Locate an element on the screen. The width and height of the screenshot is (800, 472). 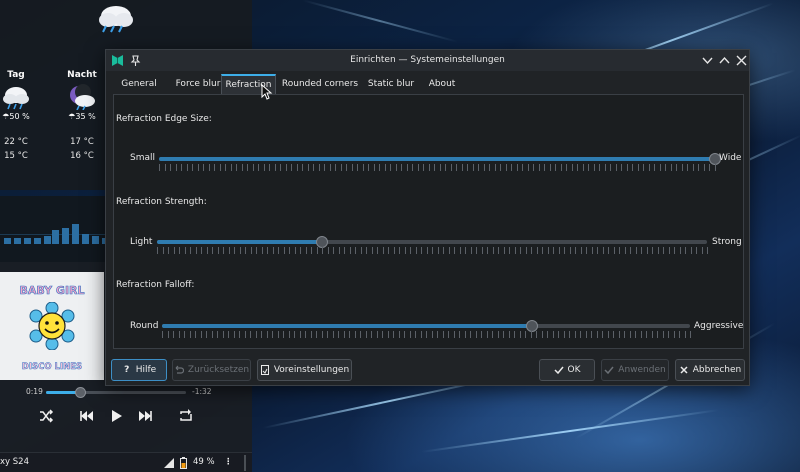
window-titlebar: Einrichten — Systemeinstellungen is located at coordinates (427, 60).